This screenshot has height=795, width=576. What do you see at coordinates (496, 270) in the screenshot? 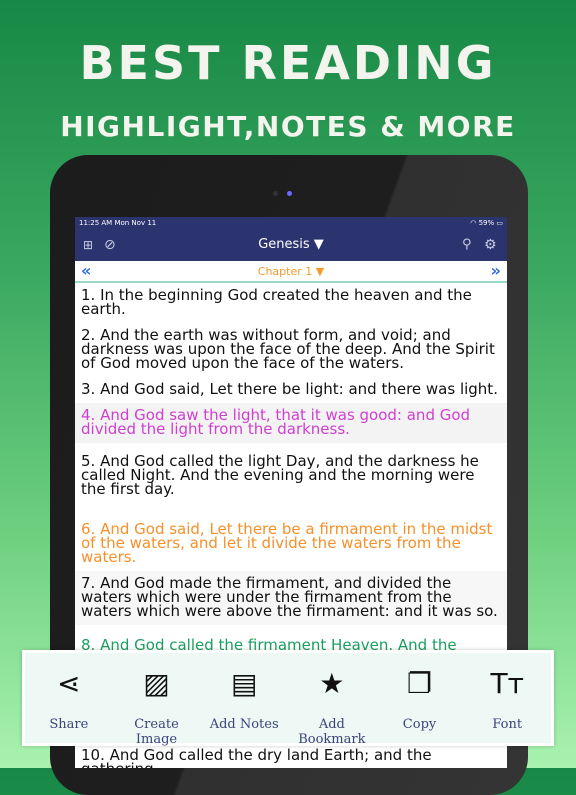
I see `next-chapter-icon: »` at bounding box center [496, 270].